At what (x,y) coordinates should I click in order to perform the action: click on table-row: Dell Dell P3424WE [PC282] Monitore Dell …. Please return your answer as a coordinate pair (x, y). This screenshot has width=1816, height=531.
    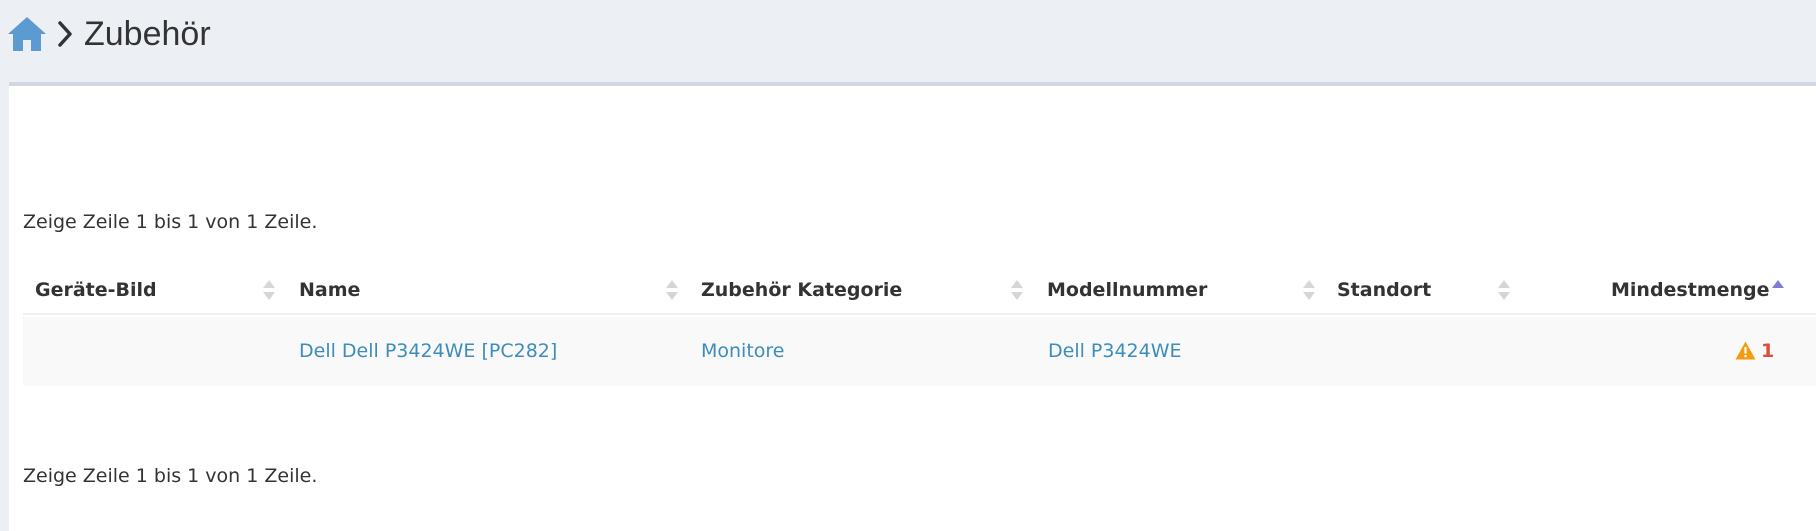
    Looking at the image, I should click on (919, 351).